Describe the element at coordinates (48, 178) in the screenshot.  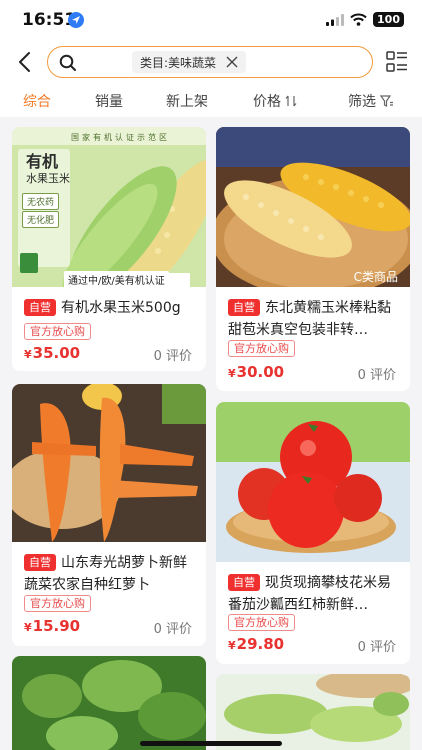
I see `image-subheading: 水果玉米` at that location.